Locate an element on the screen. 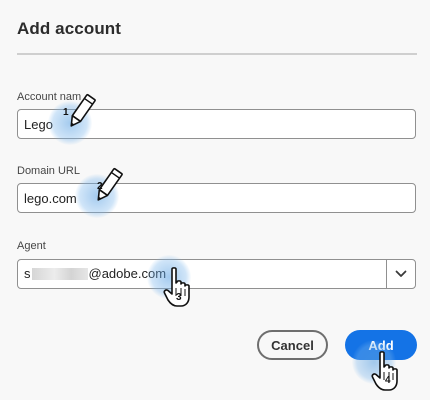  step-3-number: 3 is located at coordinates (179, 297).